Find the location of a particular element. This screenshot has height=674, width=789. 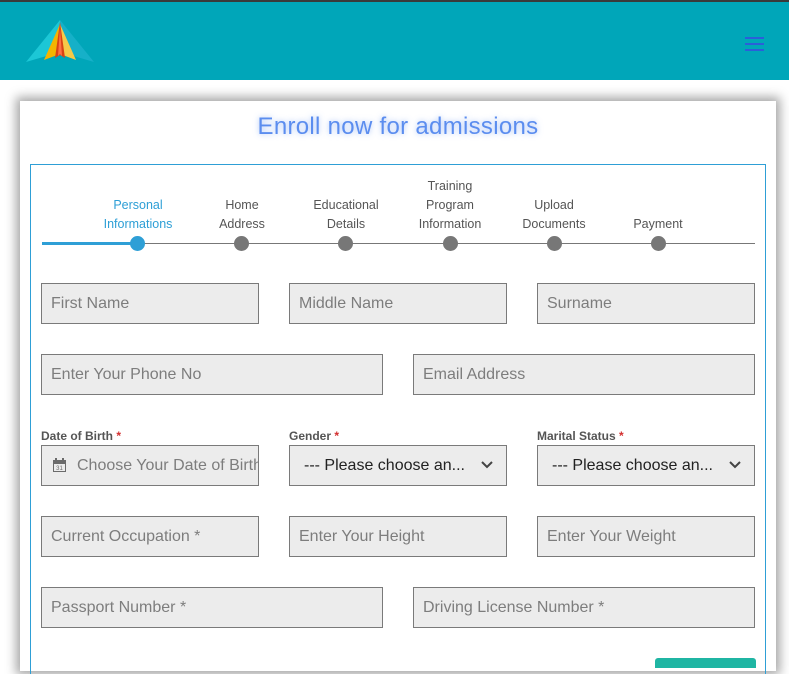

height-field is located at coordinates (398, 536).